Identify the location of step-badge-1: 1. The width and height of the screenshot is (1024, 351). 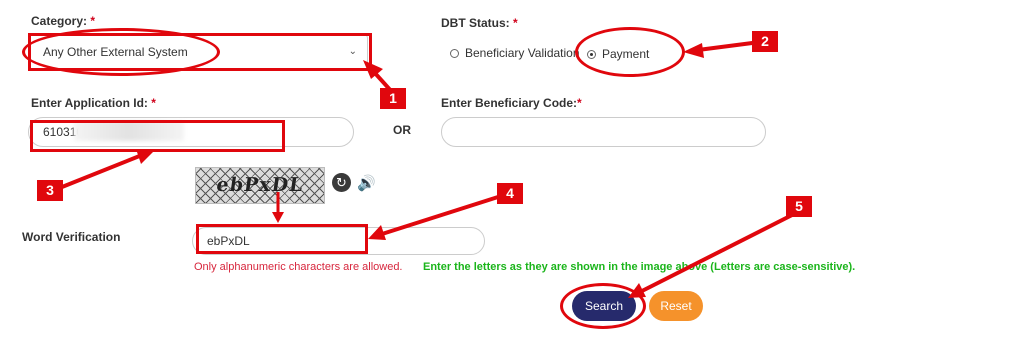
(393, 98).